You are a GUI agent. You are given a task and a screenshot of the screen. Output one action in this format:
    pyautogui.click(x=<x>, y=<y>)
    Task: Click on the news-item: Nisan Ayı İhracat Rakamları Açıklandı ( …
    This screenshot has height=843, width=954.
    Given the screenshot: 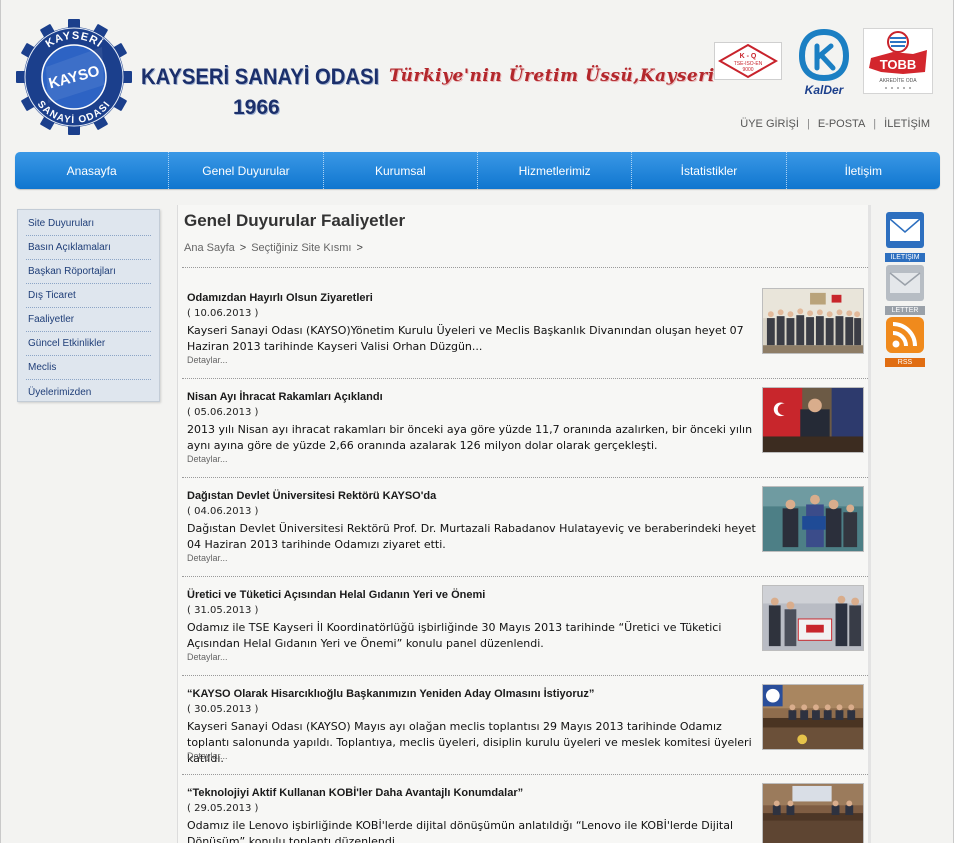 What is the action you would take?
    pyautogui.click(x=525, y=428)
    